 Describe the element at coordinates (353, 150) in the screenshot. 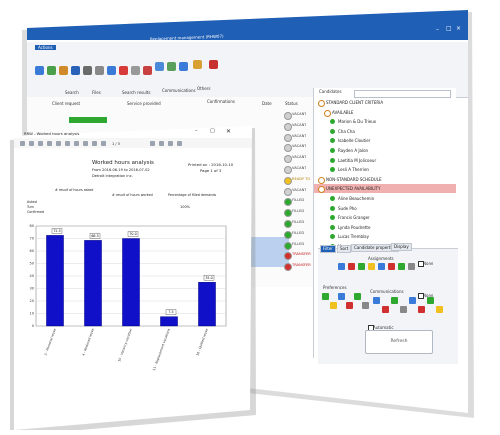

I see `candidate-item: Rayden A Jalon` at that location.